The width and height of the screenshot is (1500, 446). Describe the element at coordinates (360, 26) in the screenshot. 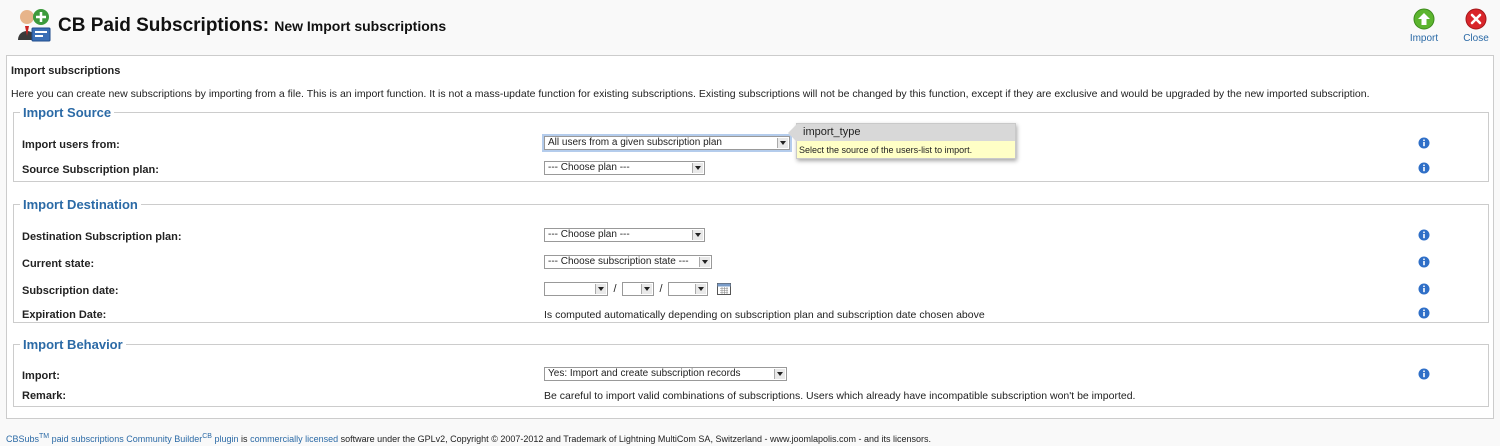

I see `page-title-sub: New Import subscriptions` at that location.